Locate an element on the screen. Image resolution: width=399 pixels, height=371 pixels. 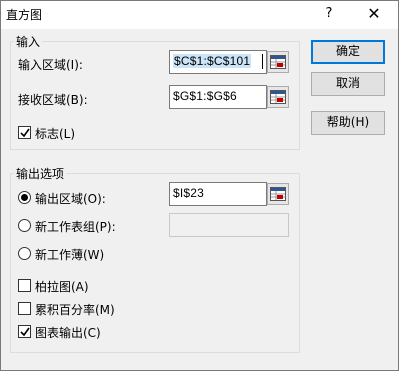
dialog-title: 直方图 is located at coordinates (24, 15).